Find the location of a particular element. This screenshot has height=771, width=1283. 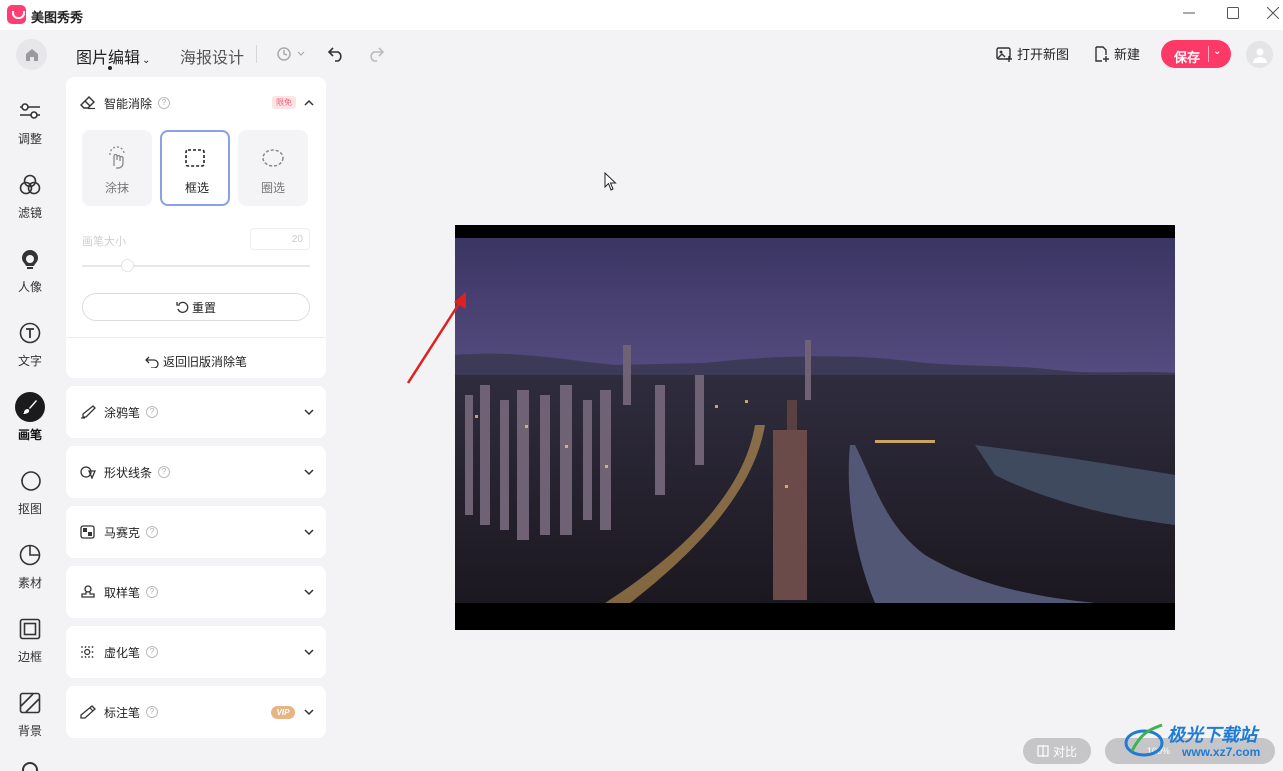

toolbar-divider is located at coordinates (256, 54).